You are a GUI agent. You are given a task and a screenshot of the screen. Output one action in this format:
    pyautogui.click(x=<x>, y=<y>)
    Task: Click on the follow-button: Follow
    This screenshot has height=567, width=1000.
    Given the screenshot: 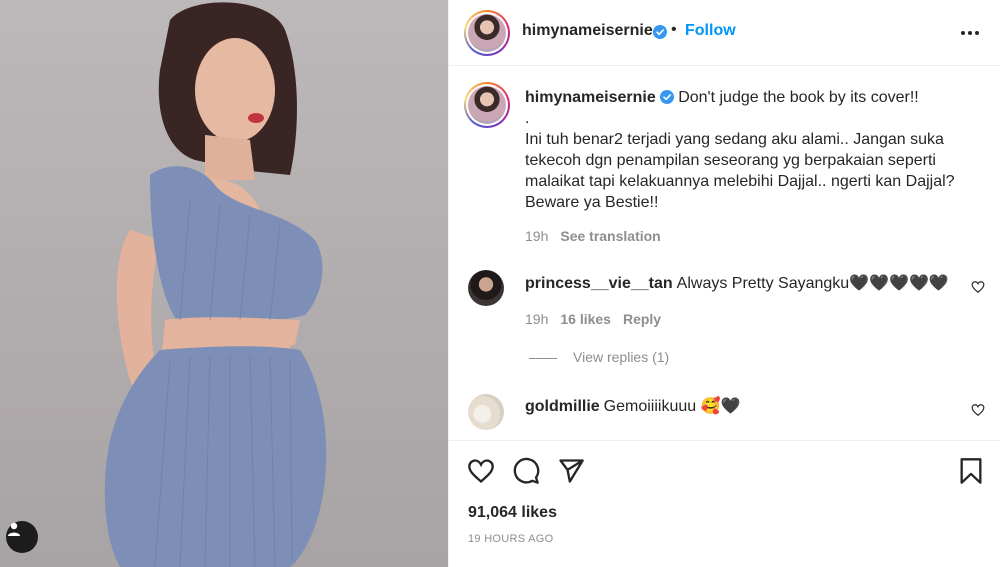 What is the action you would take?
    pyautogui.click(x=710, y=31)
    